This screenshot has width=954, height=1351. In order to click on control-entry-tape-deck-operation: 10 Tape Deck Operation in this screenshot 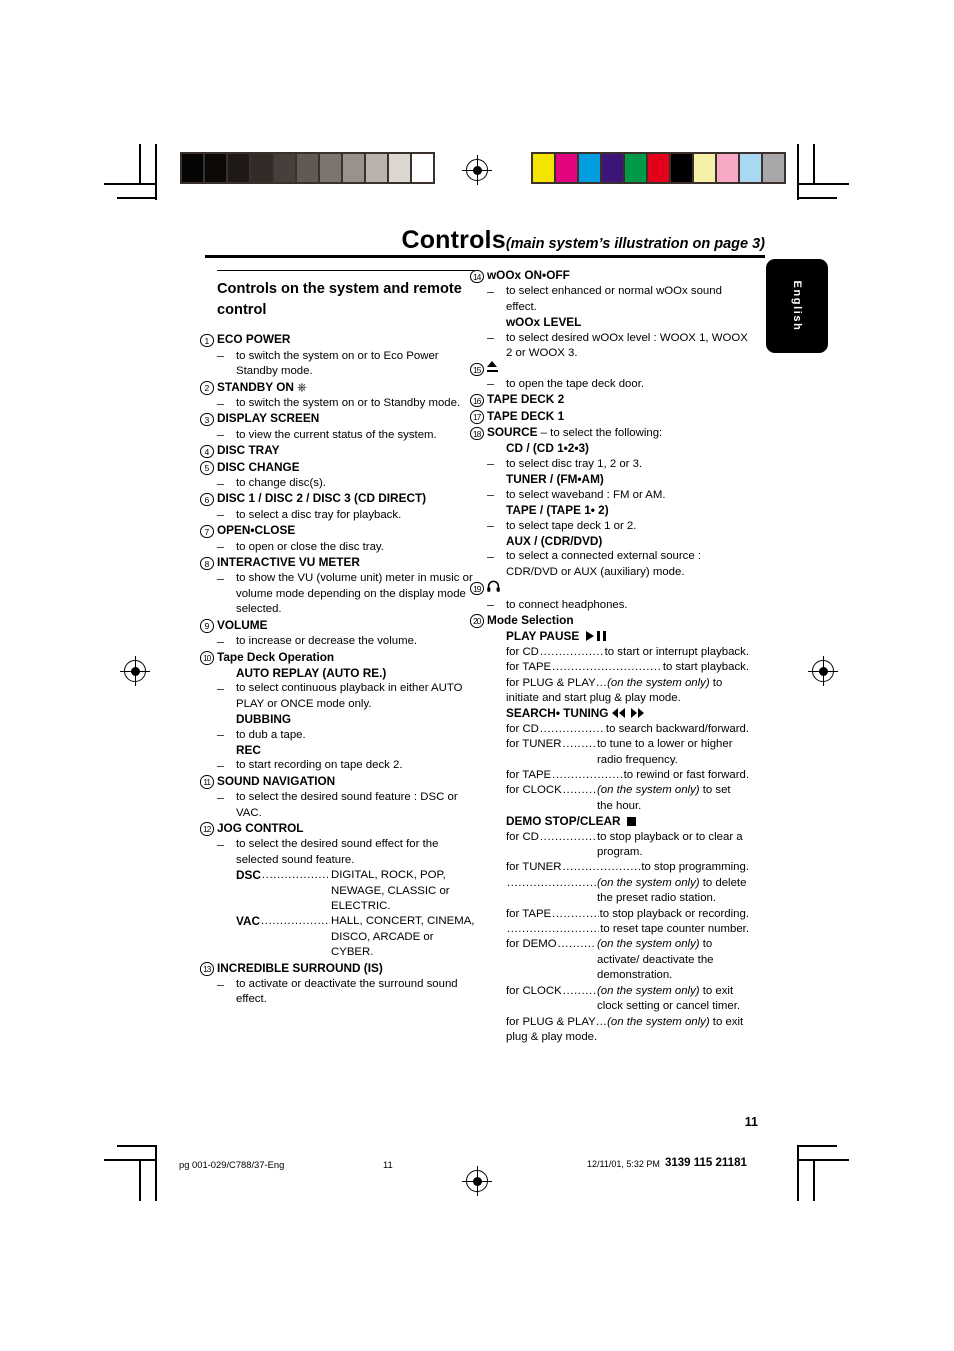, I will do `click(339, 658)`.